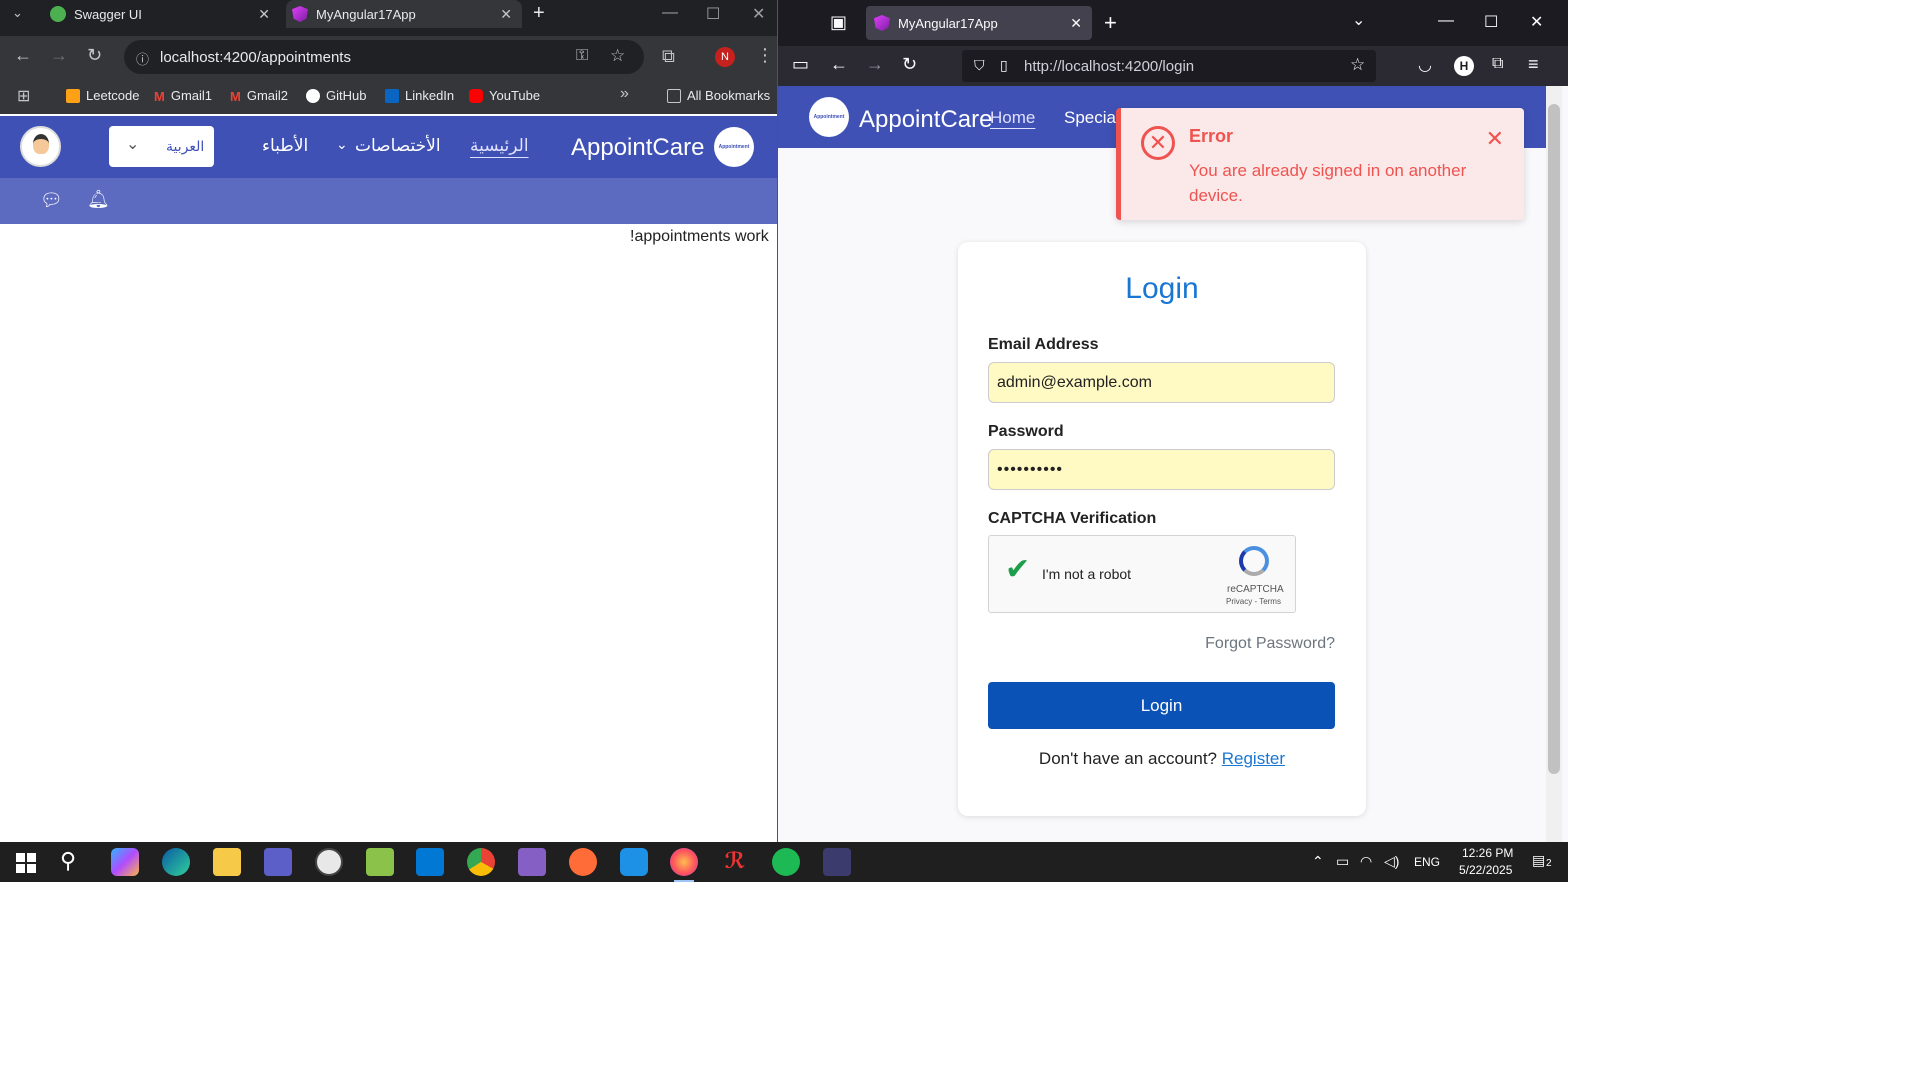  I want to click on copilot-icon, so click(125, 862).